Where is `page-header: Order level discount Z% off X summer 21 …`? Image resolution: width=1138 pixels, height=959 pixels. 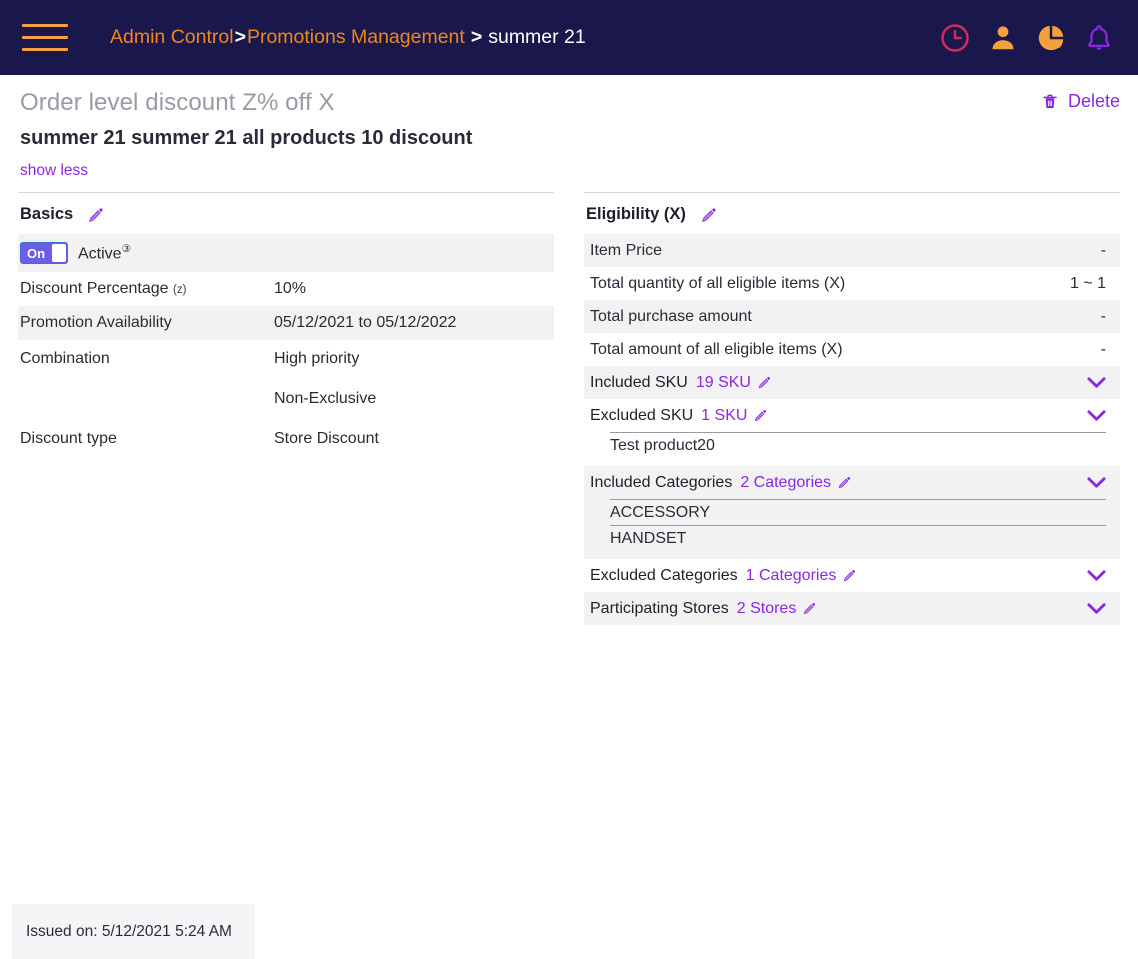 page-header: Order level discount Z% off X summer 21 … is located at coordinates (569, 133).